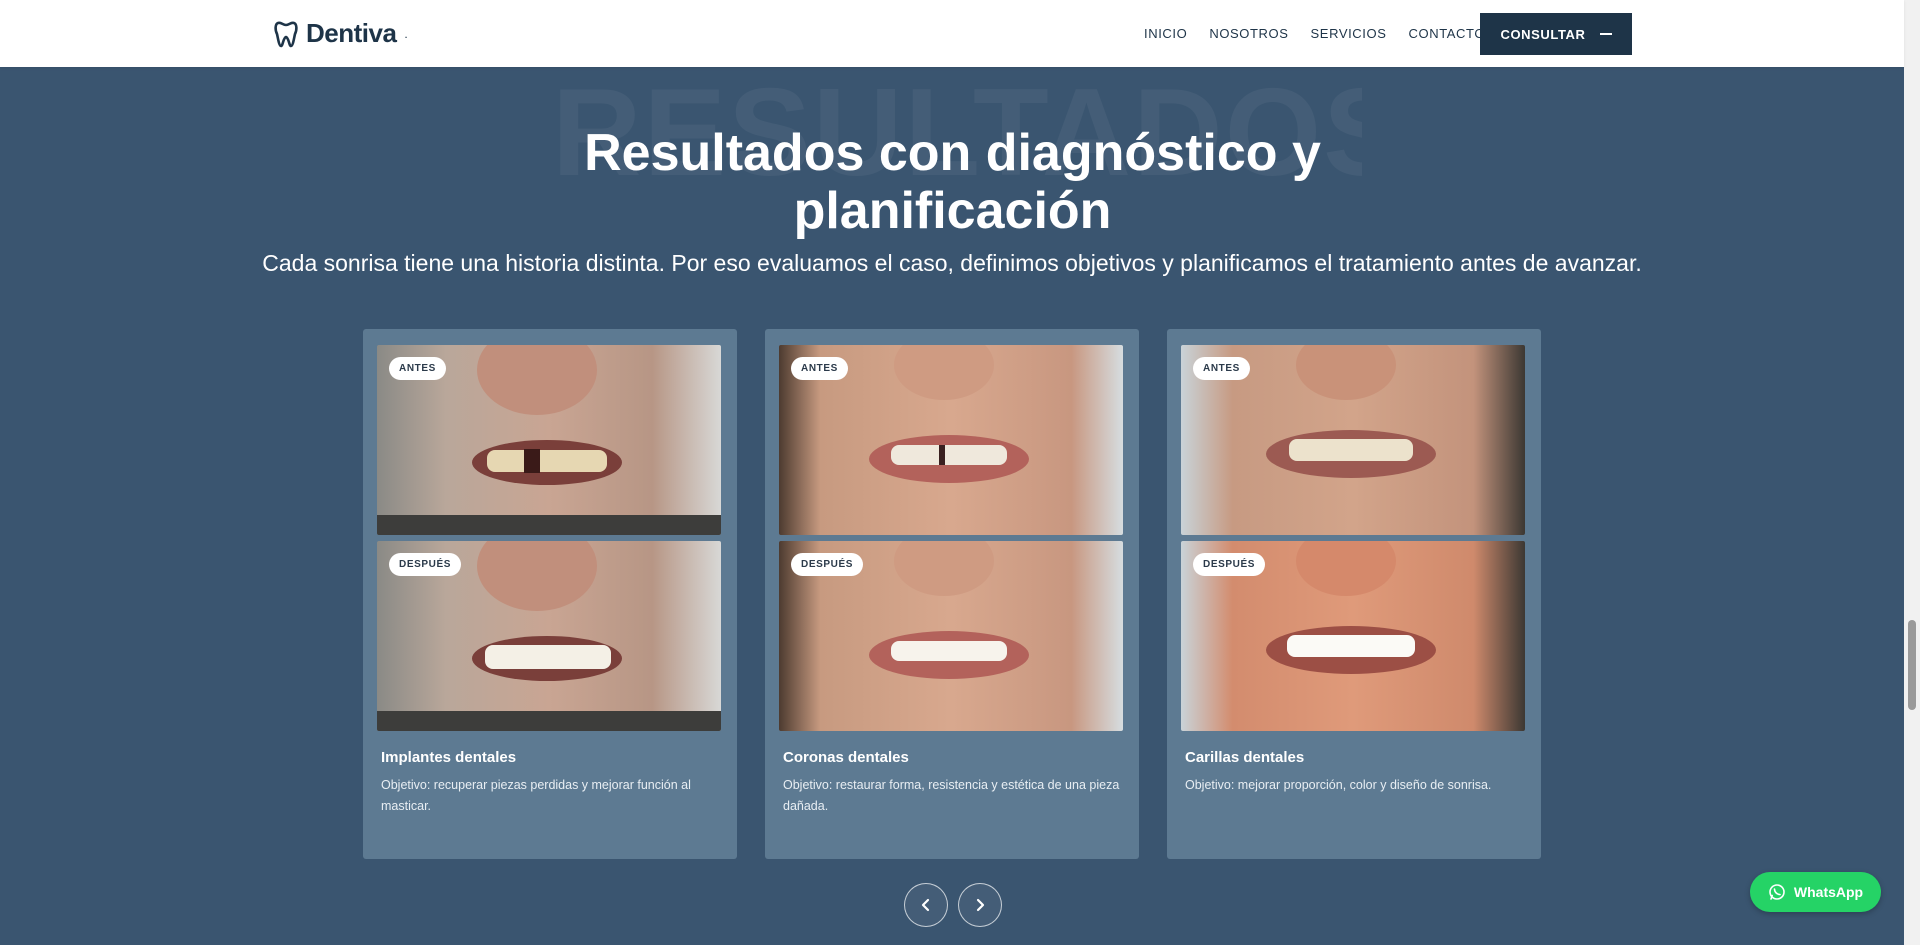 This screenshot has height=945, width=1920. What do you see at coordinates (1165, 33) in the screenshot?
I see `nav-link-inicio: INICIO` at bounding box center [1165, 33].